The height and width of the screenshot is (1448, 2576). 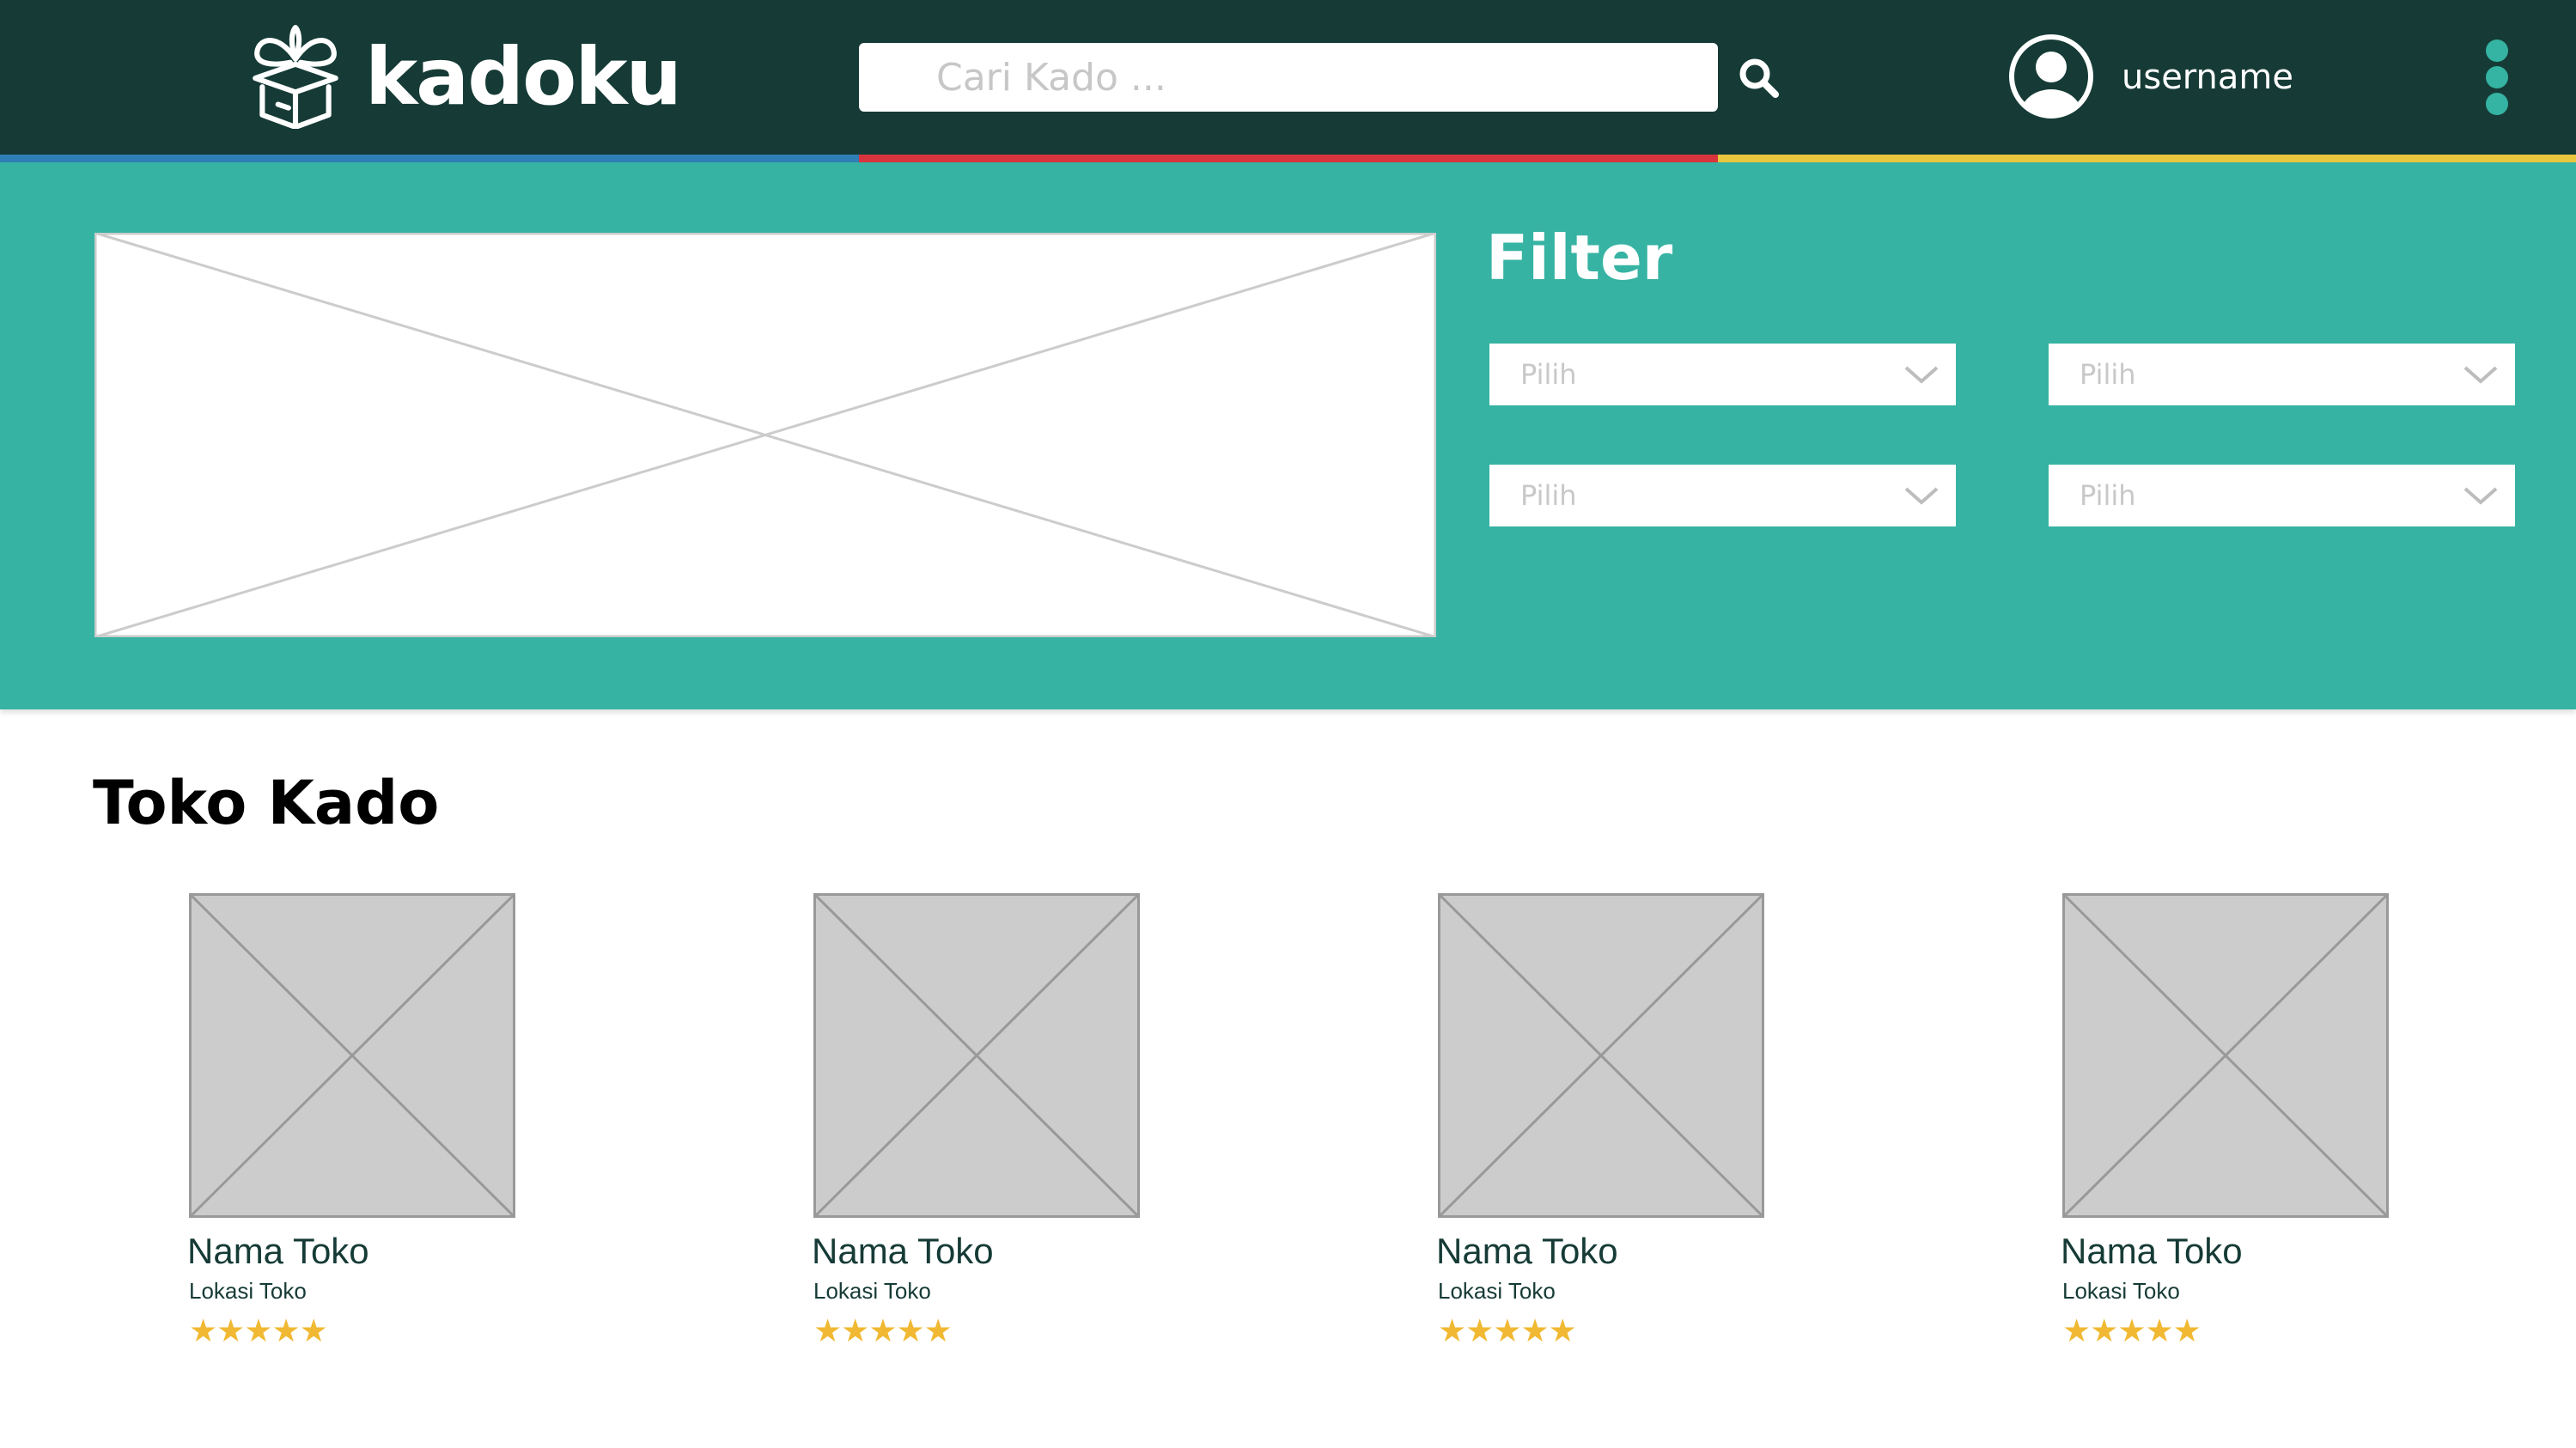 I want to click on section-title: Toko Kado, so click(x=266, y=803).